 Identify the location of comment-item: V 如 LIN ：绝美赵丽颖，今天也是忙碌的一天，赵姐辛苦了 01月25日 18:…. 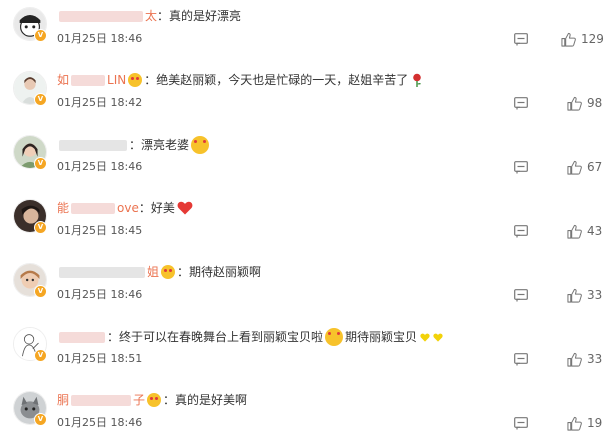
(308, 96).